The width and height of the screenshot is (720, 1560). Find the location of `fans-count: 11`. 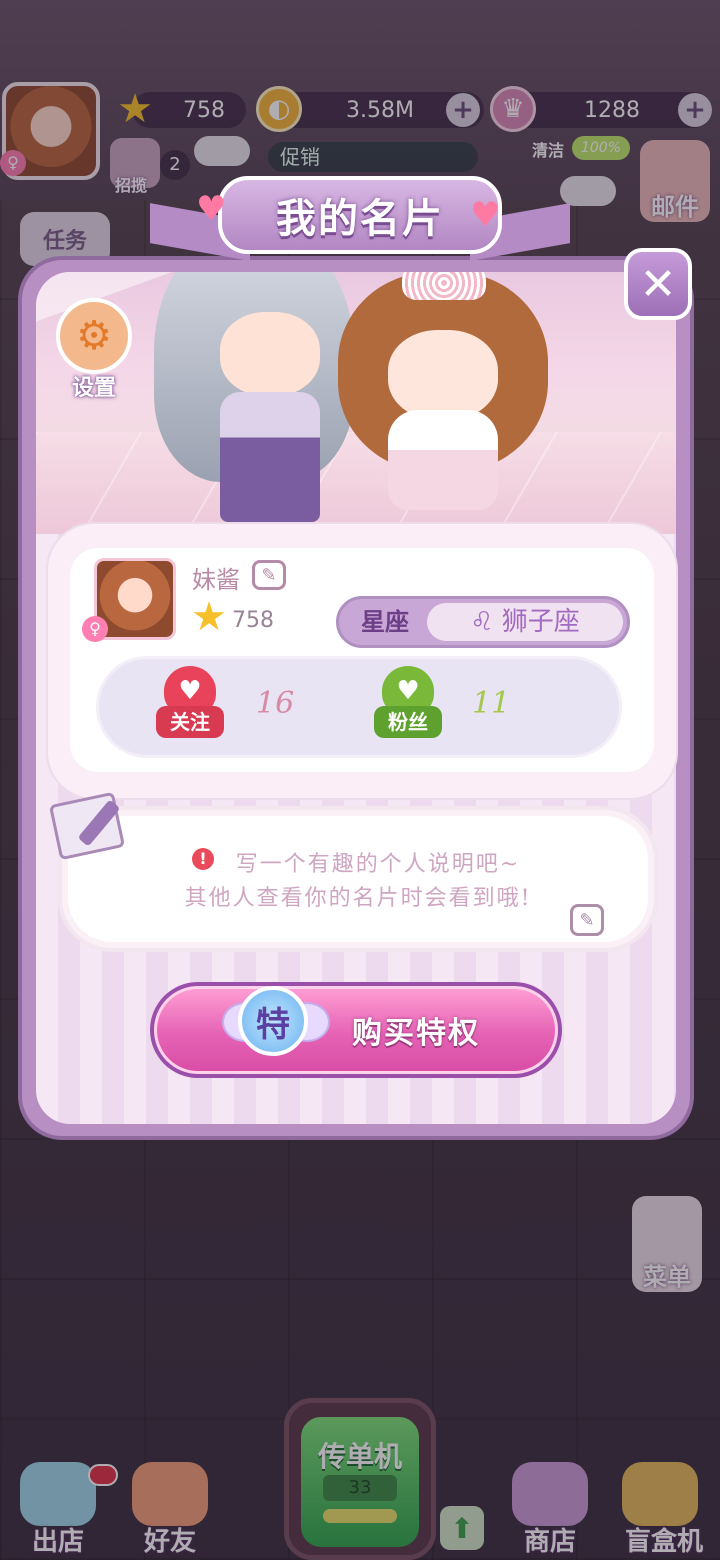

fans-count: 11 is located at coordinates (491, 703).